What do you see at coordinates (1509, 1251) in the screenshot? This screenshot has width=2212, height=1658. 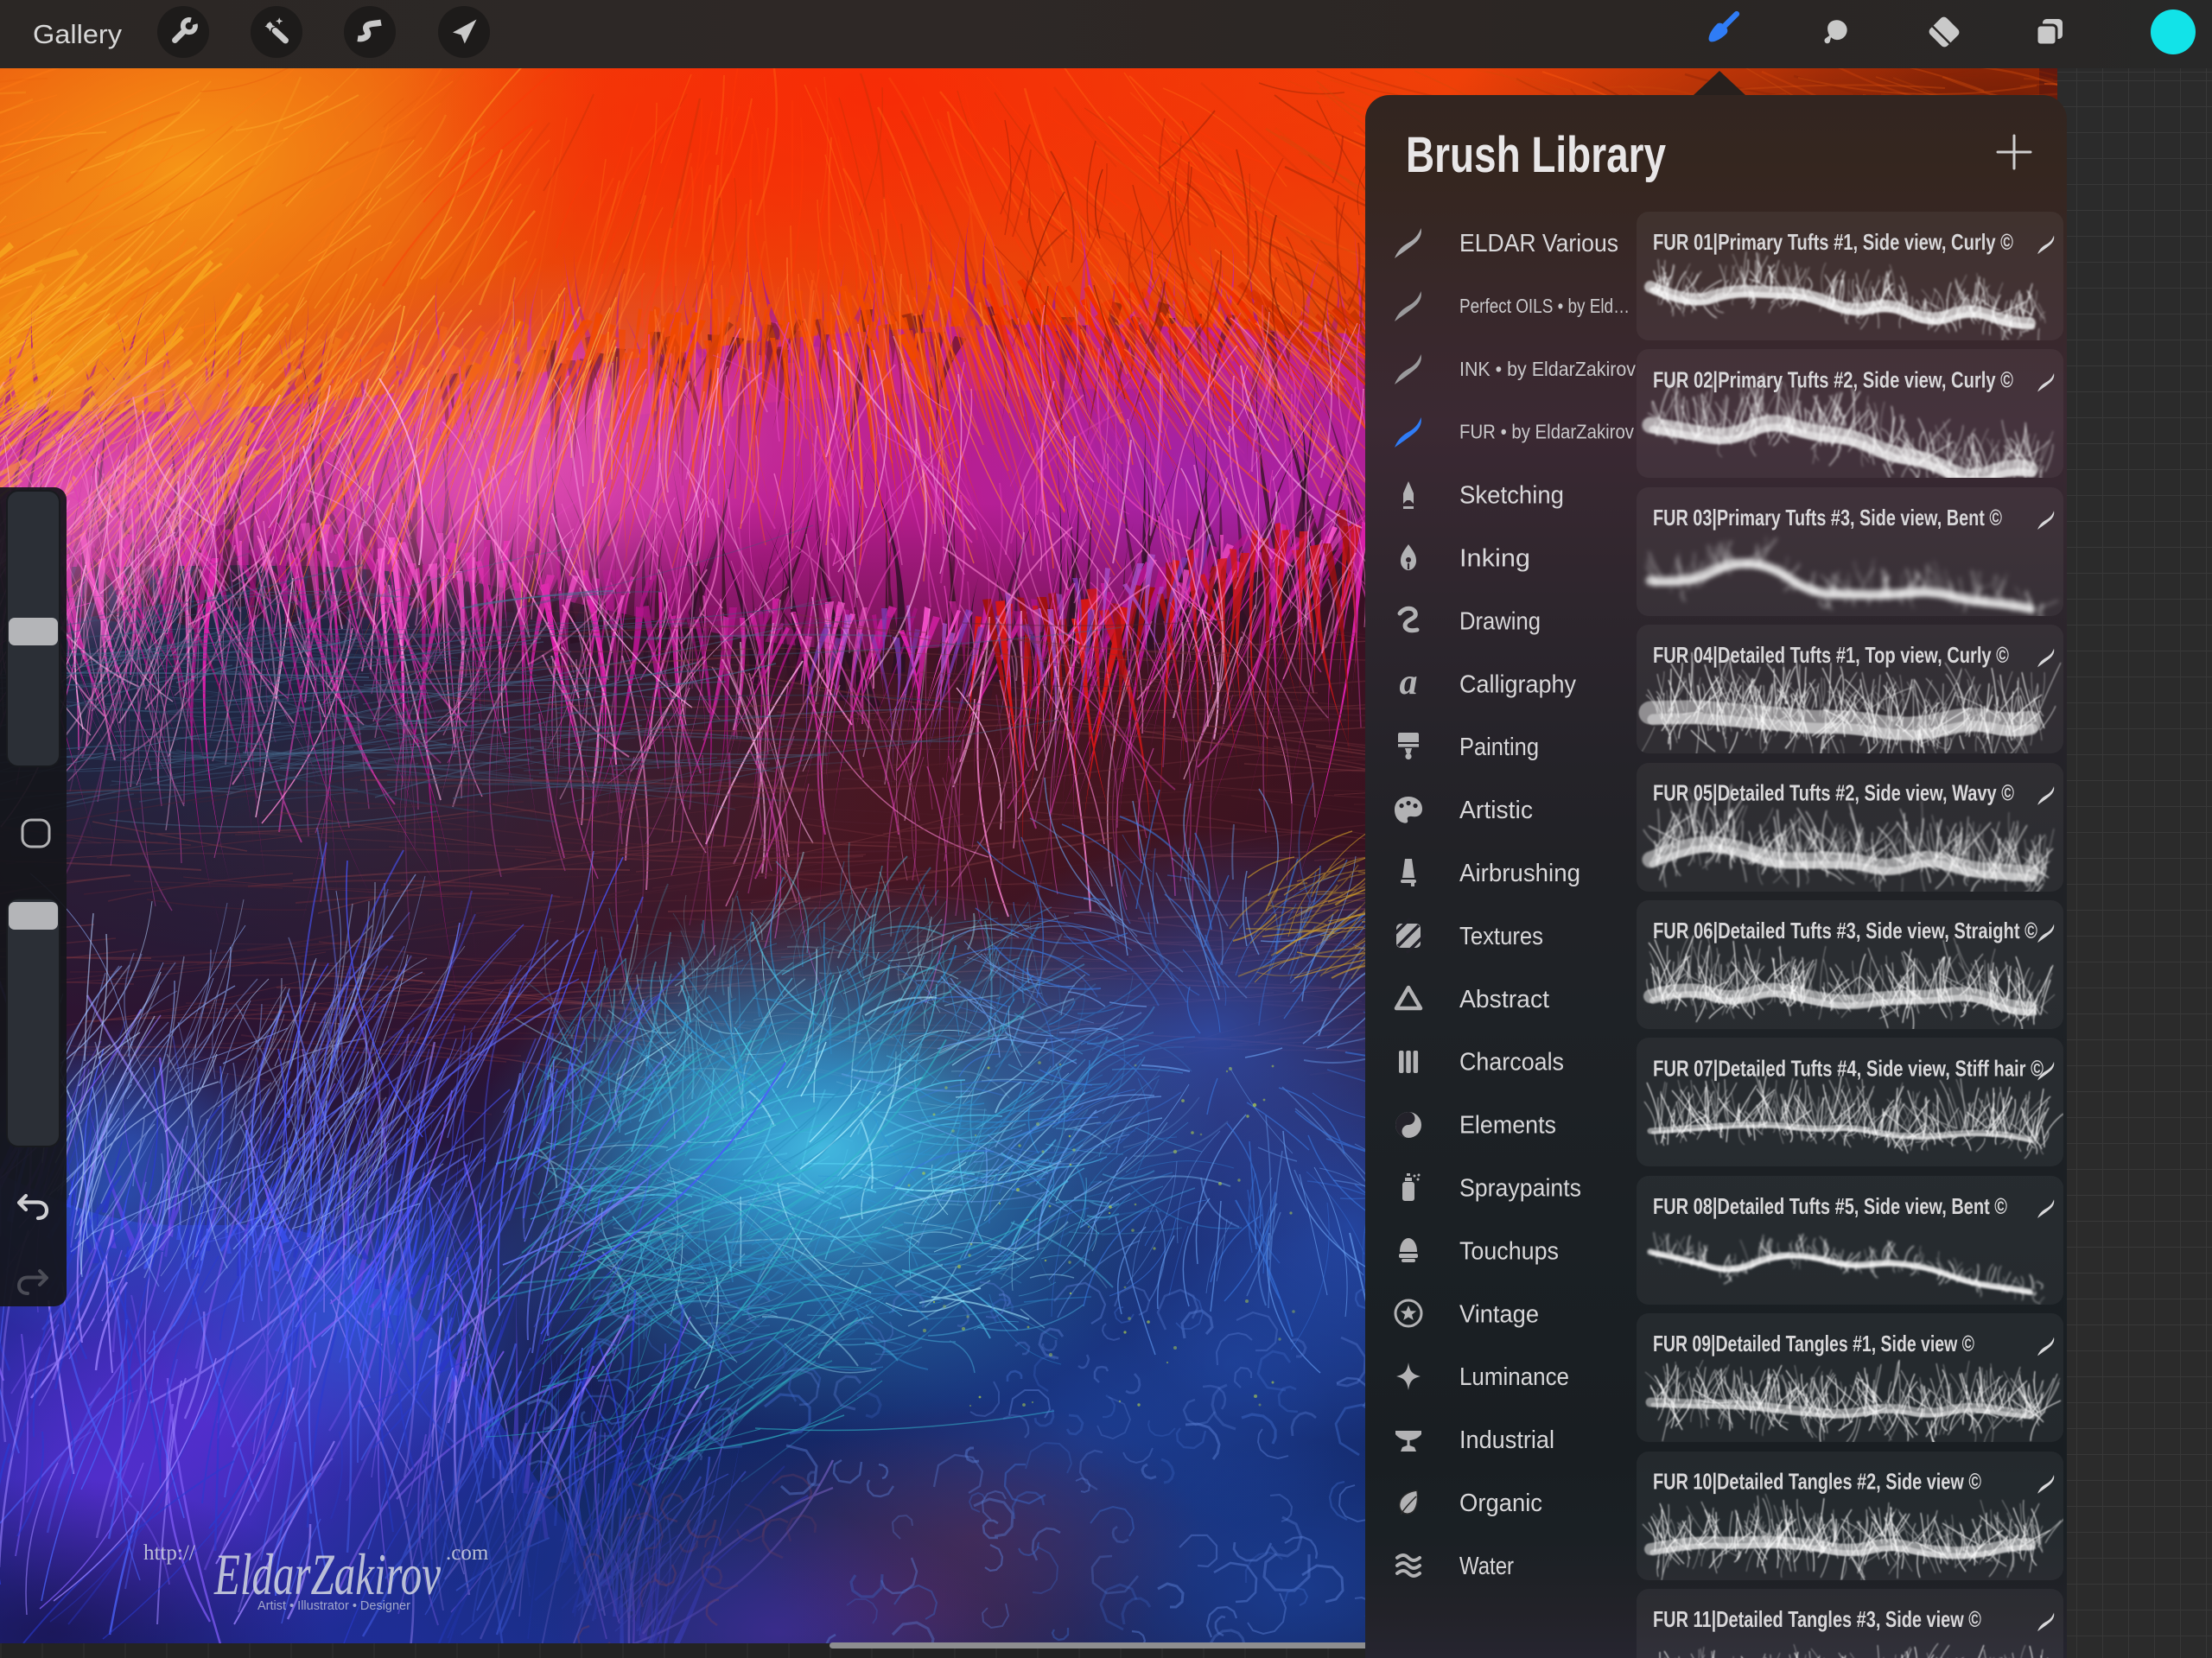 I see `svg-text: Touchups` at bounding box center [1509, 1251].